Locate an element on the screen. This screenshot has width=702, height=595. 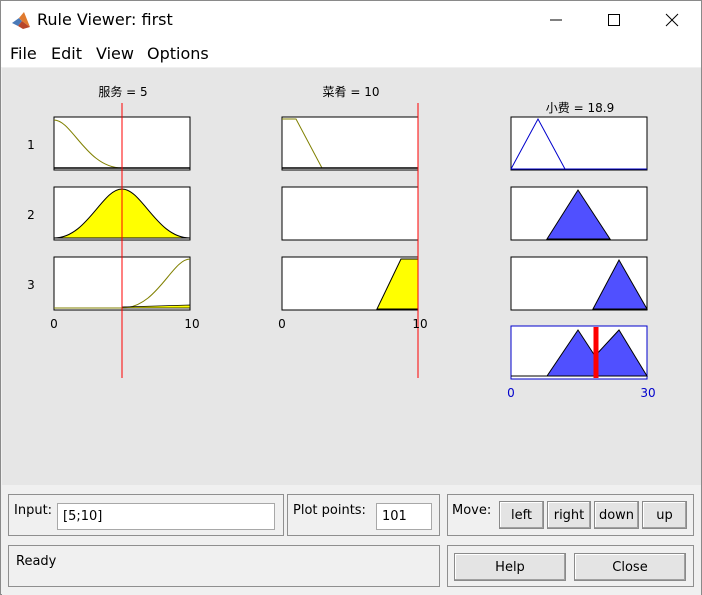
matlab-logo-icon is located at coordinates (21, 20).